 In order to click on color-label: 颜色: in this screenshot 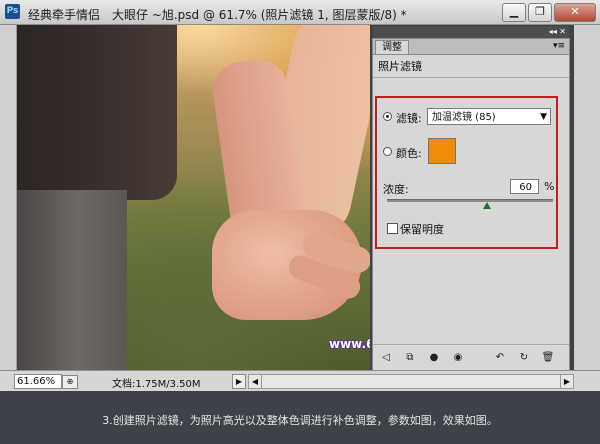, I will do `click(409, 153)`.